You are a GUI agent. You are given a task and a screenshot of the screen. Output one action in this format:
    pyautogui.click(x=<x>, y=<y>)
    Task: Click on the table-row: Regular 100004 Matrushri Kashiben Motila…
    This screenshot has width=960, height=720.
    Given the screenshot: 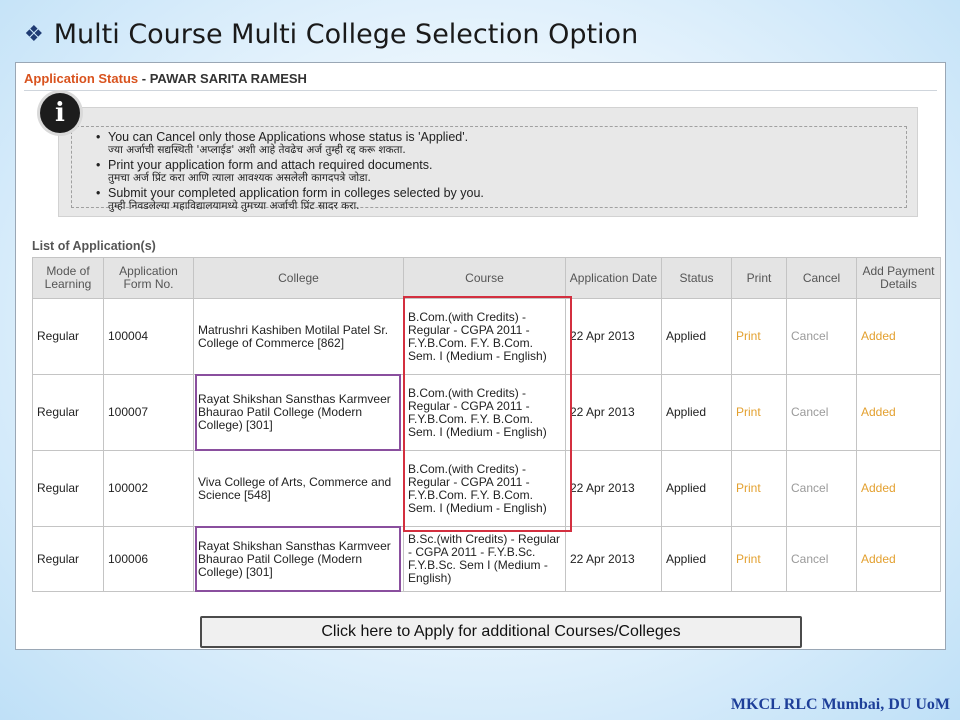 What is the action you would take?
    pyautogui.click(x=486, y=336)
    